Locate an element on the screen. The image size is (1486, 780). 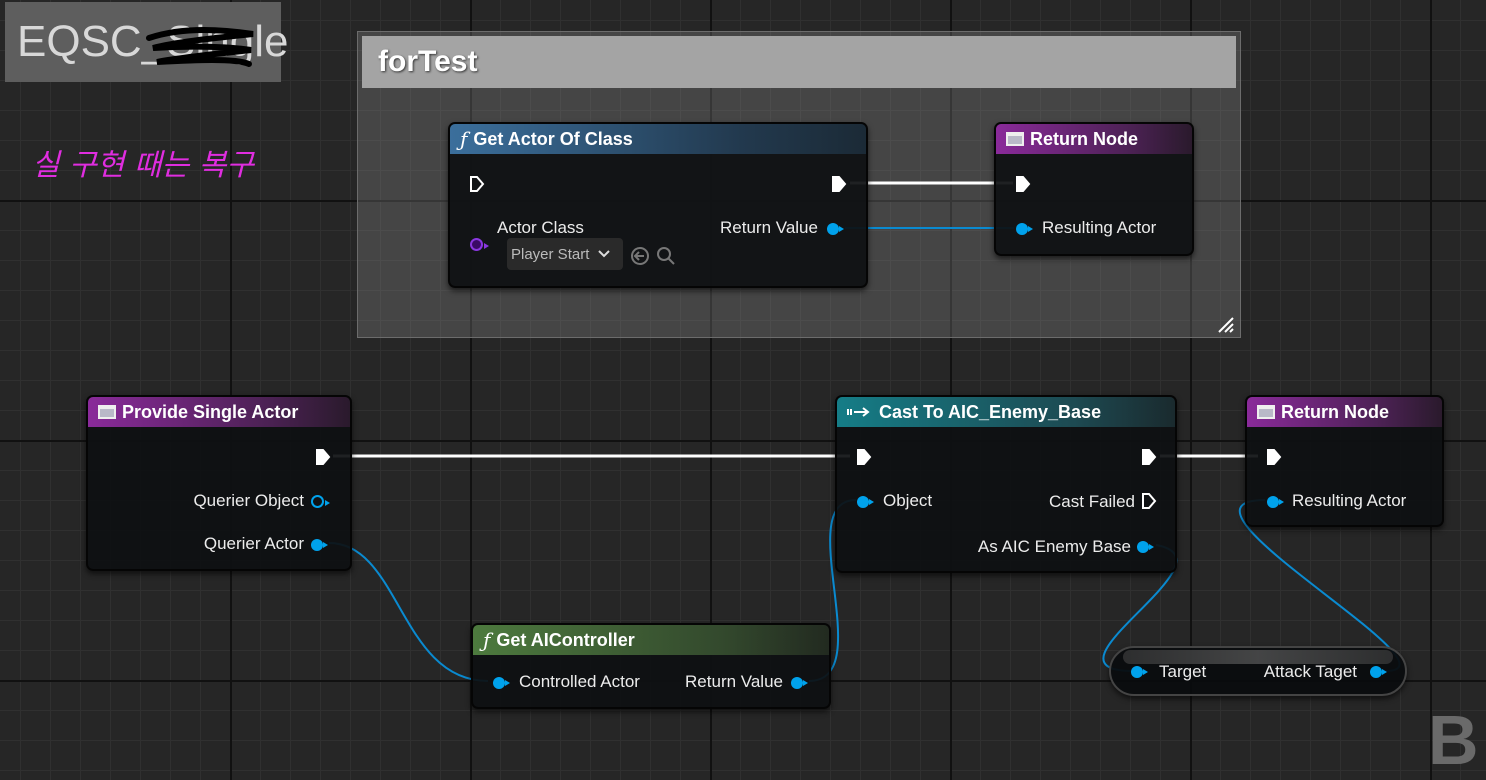
node-attack-target-getter: Target Attack Taget is located at coordinates (1258, 671).